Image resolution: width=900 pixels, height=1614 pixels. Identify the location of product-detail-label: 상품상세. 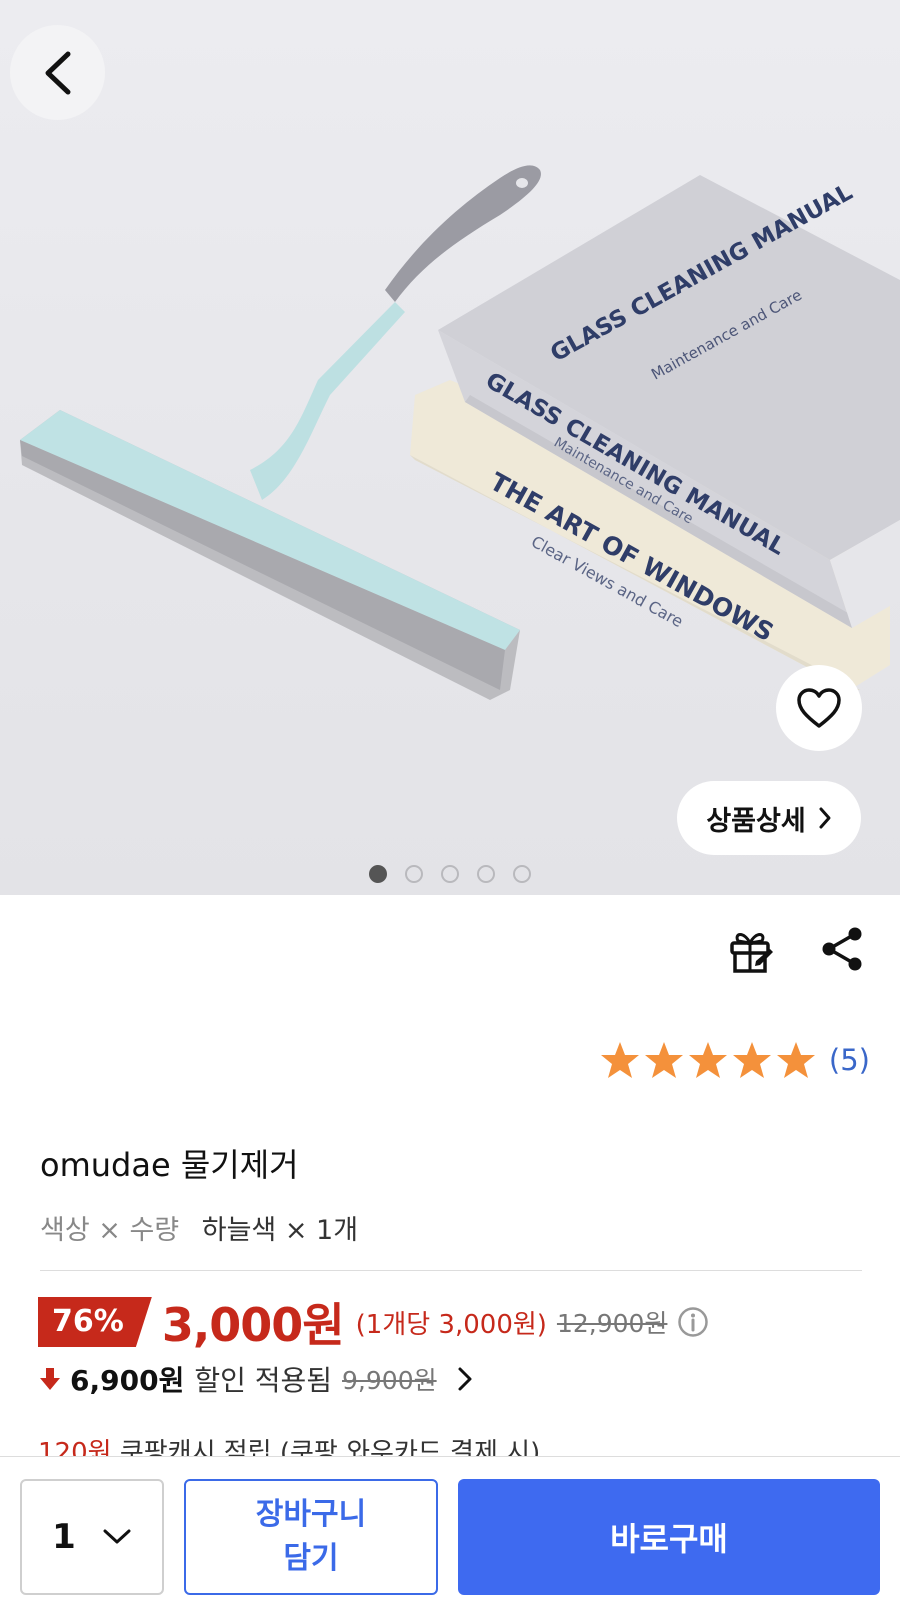
(756, 821).